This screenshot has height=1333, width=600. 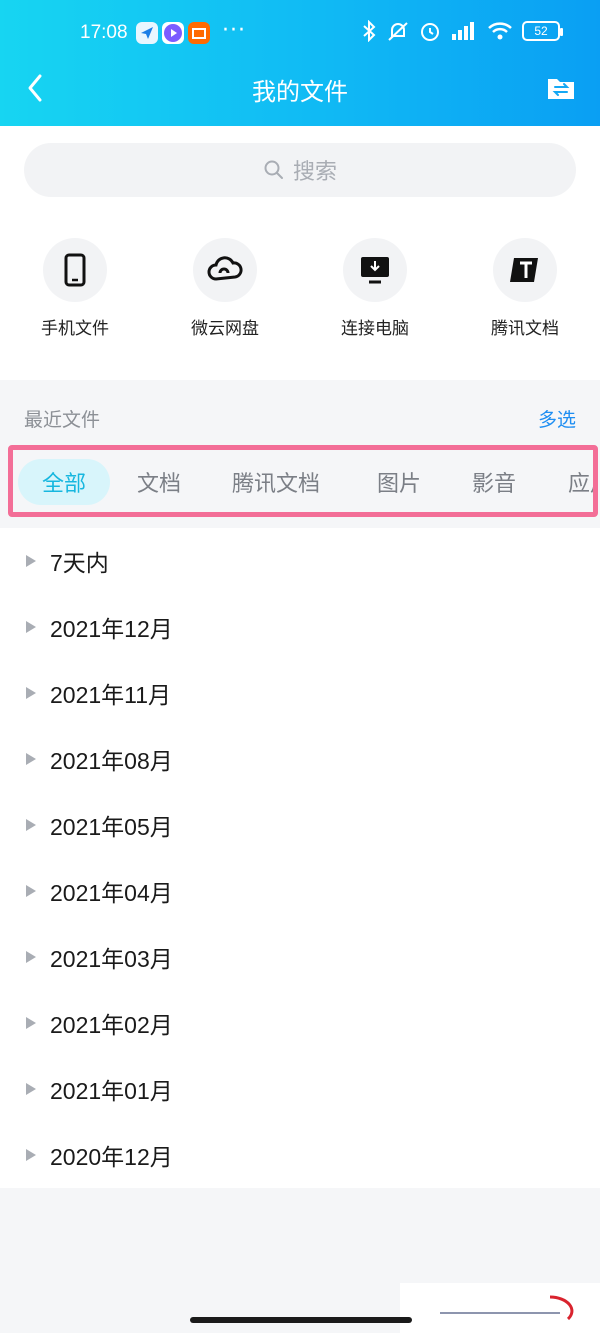 I want to click on wifi-icon, so click(x=500, y=31).